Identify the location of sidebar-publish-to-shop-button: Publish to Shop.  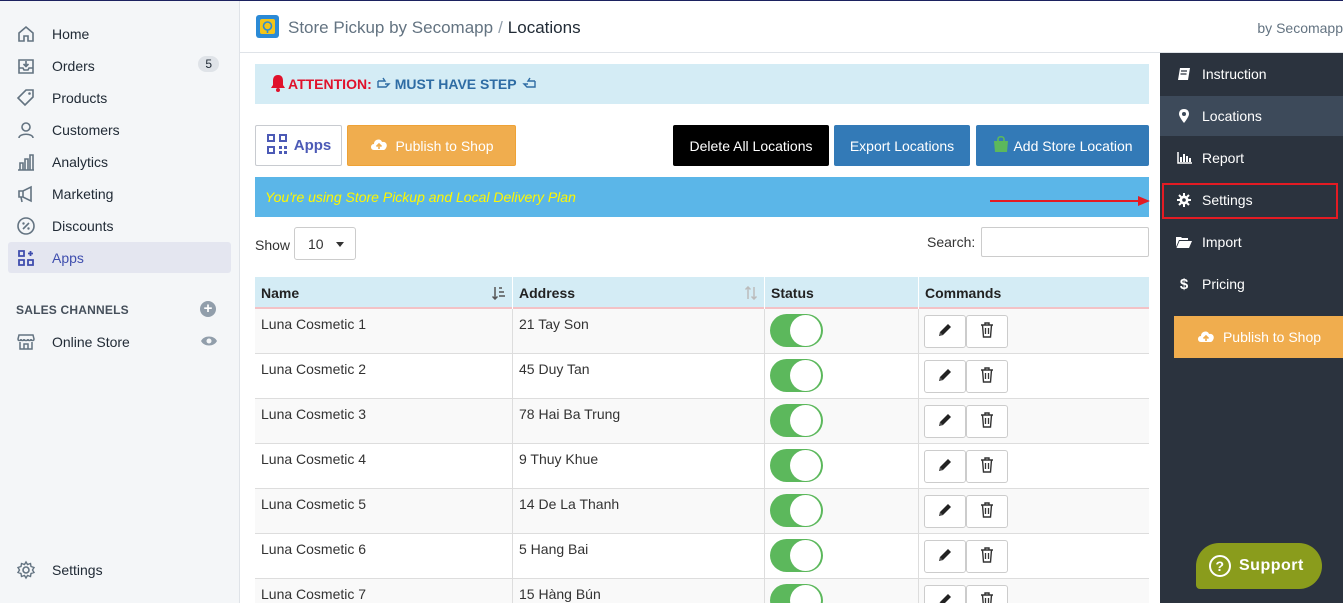
(1258, 337).